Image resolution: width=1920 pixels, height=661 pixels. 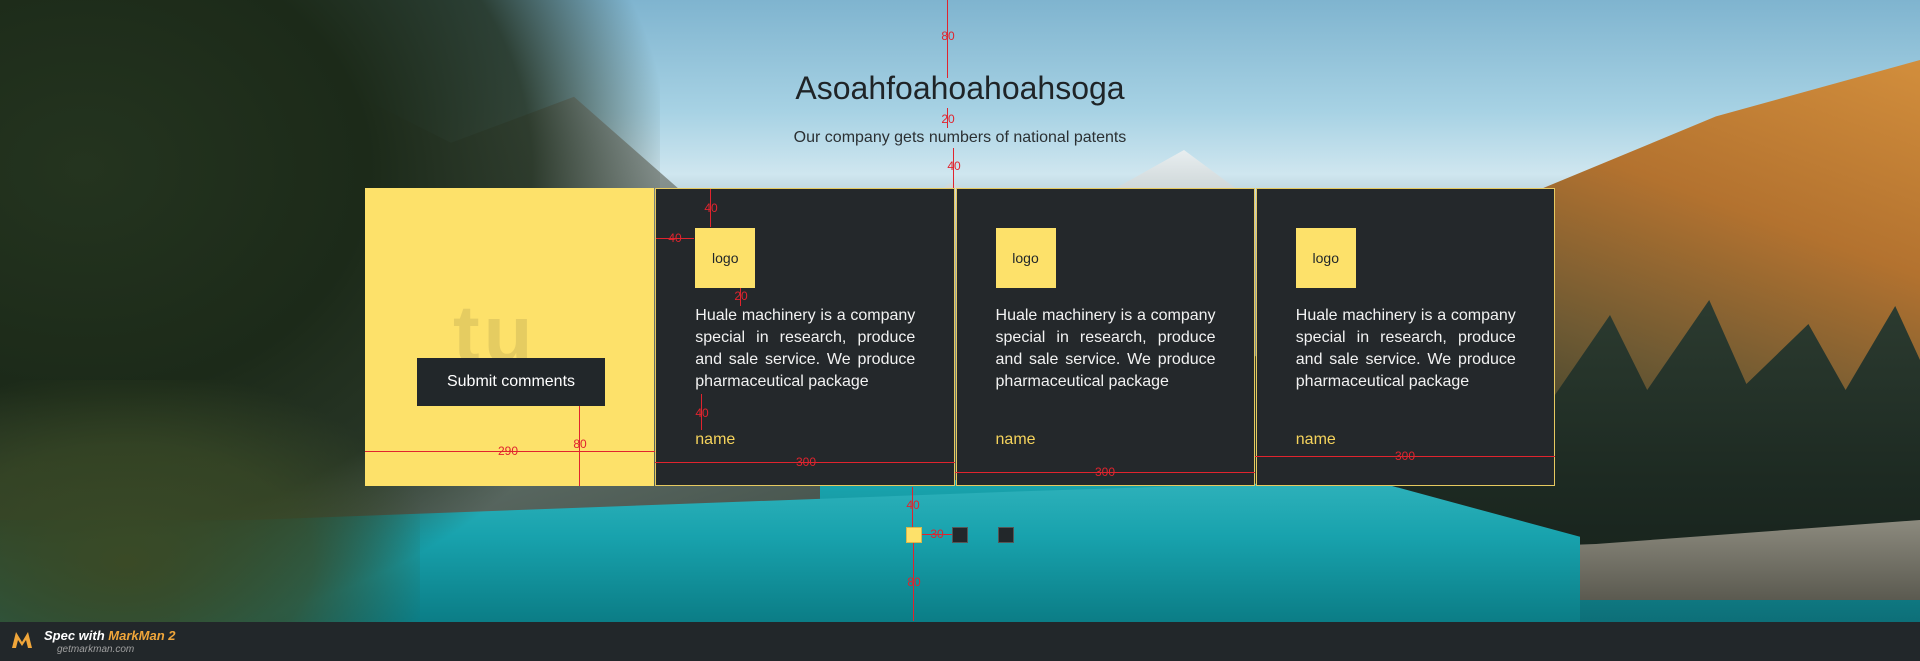 I want to click on markman-url: getmarkman.com, so click(x=95, y=649).